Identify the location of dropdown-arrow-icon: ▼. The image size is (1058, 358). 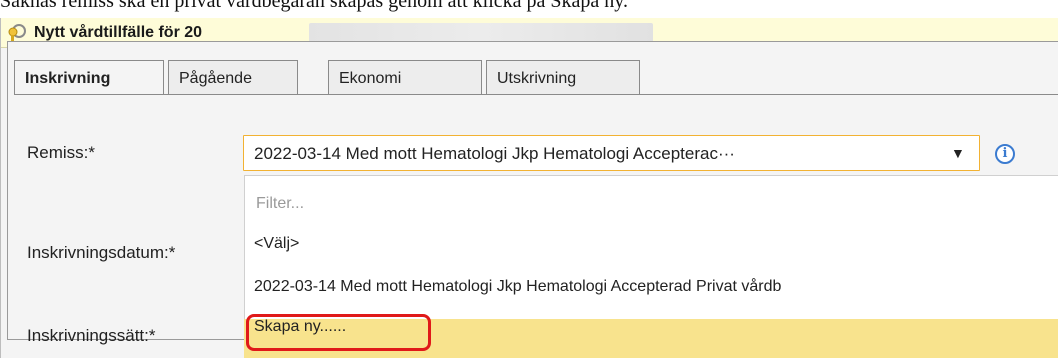
(958, 153).